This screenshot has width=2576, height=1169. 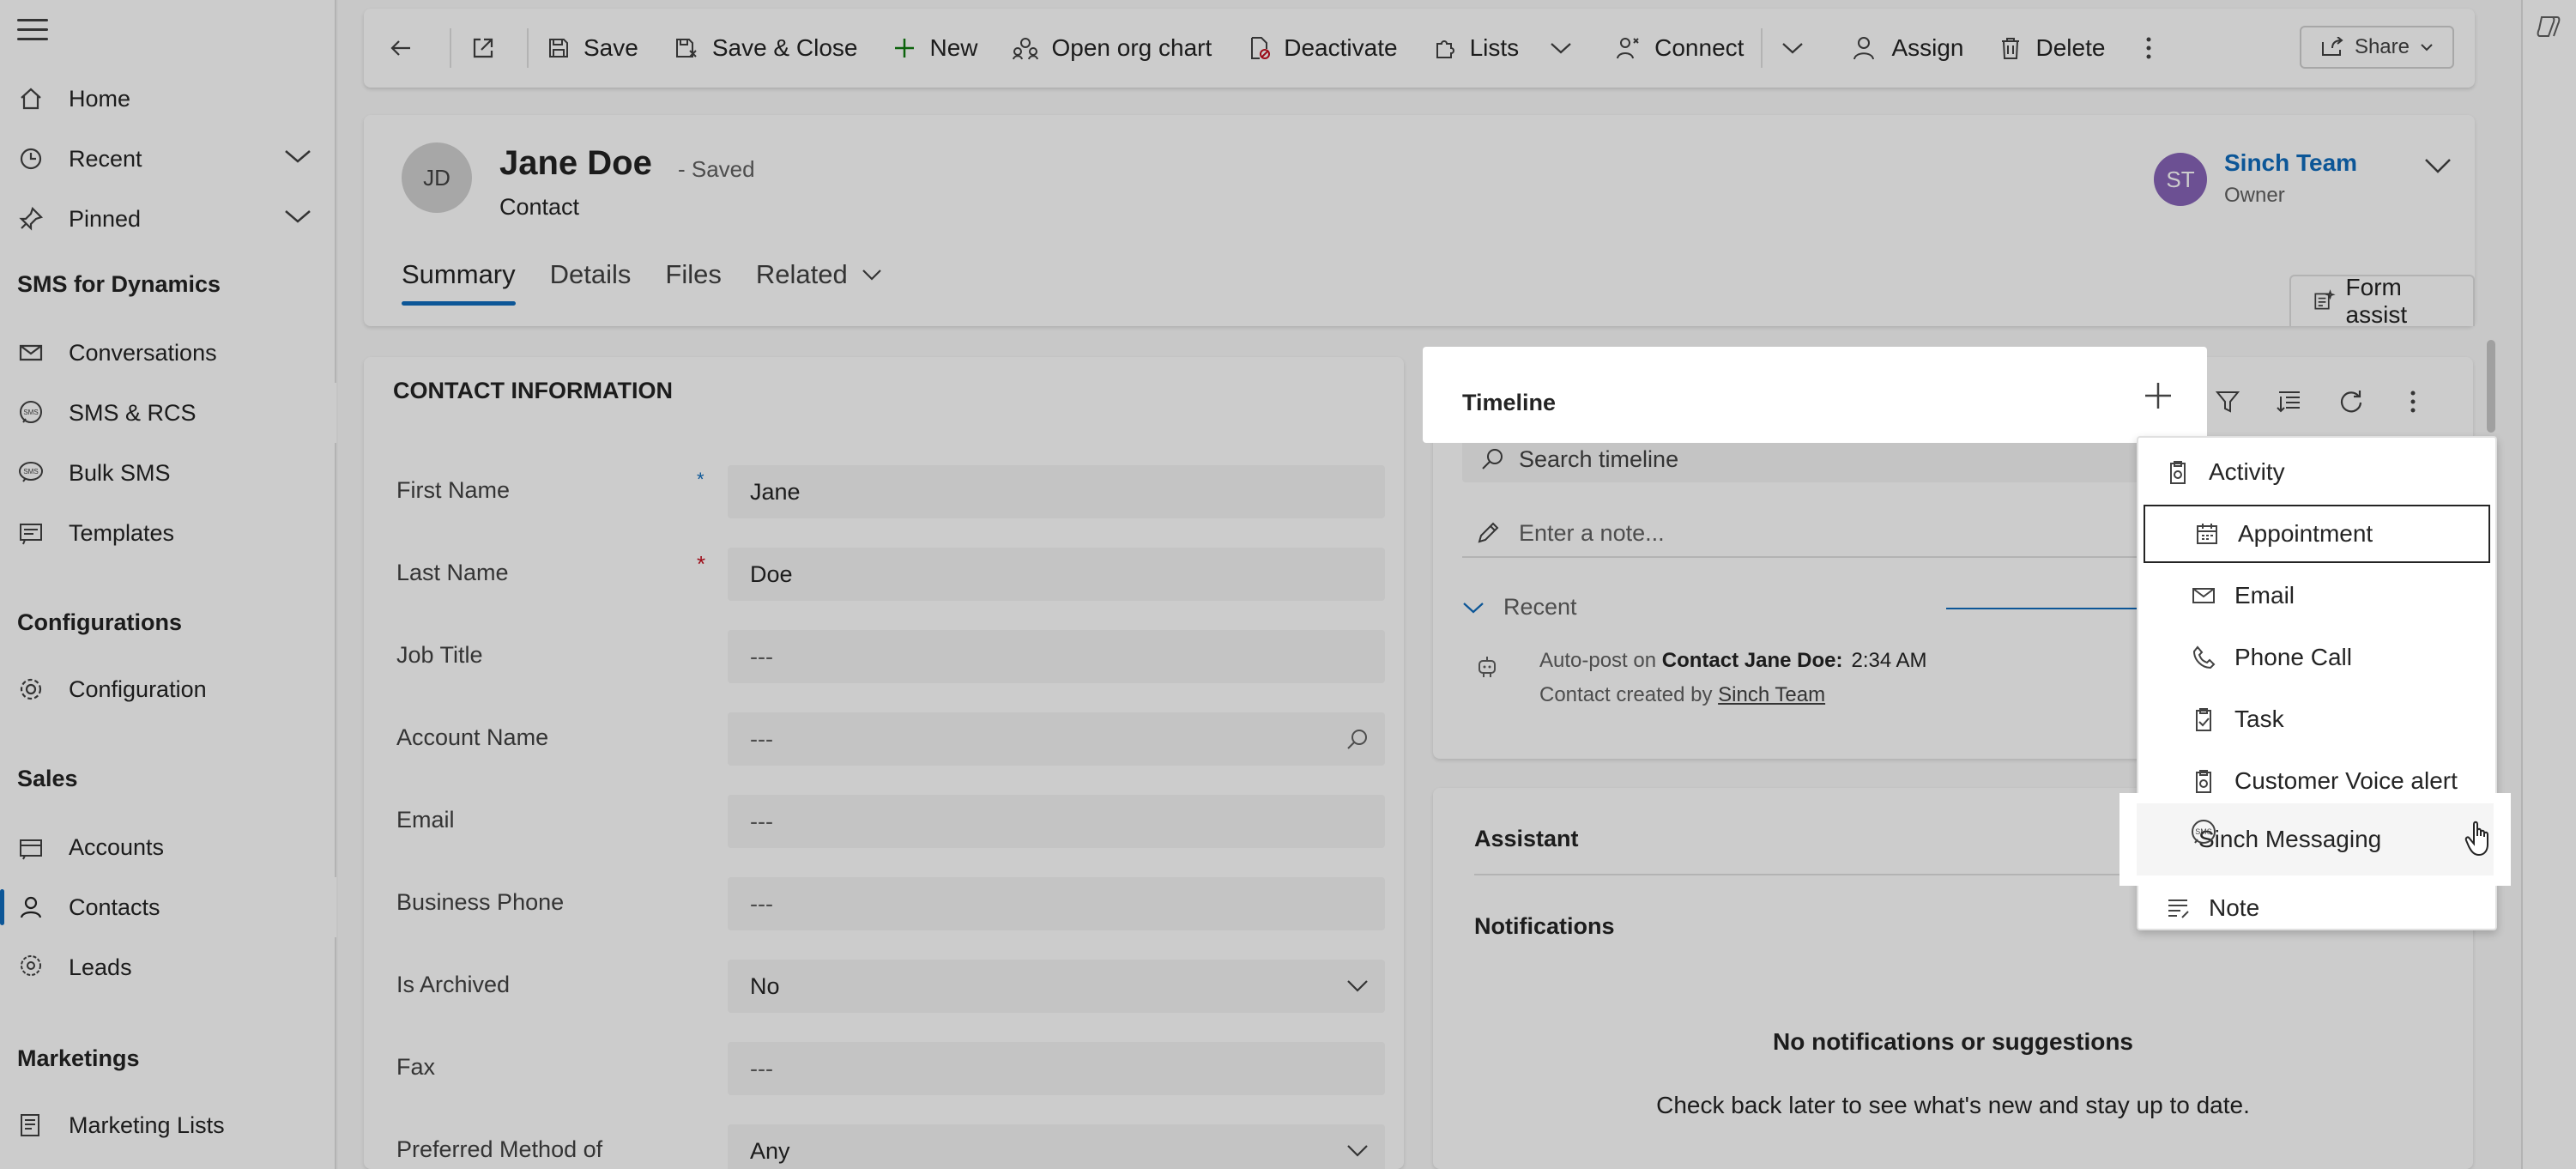 I want to click on nav-bulk-sms: SMS Bulk SMS, so click(x=168, y=473).